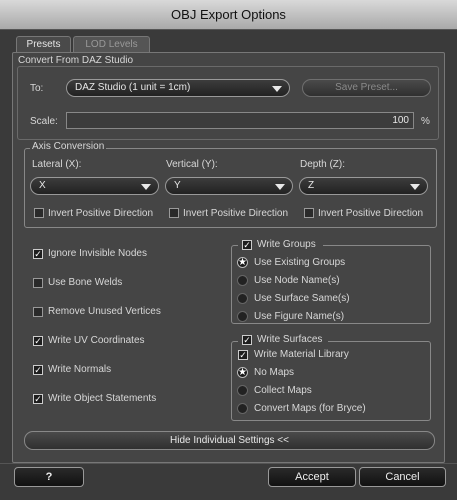 Image resolution: width=457 pixels, height=500 pixels. Describe the element at coordinates (300, 262) in the screenshot. I see `use-existing-groups-label: Use Existing Groups` at that location.